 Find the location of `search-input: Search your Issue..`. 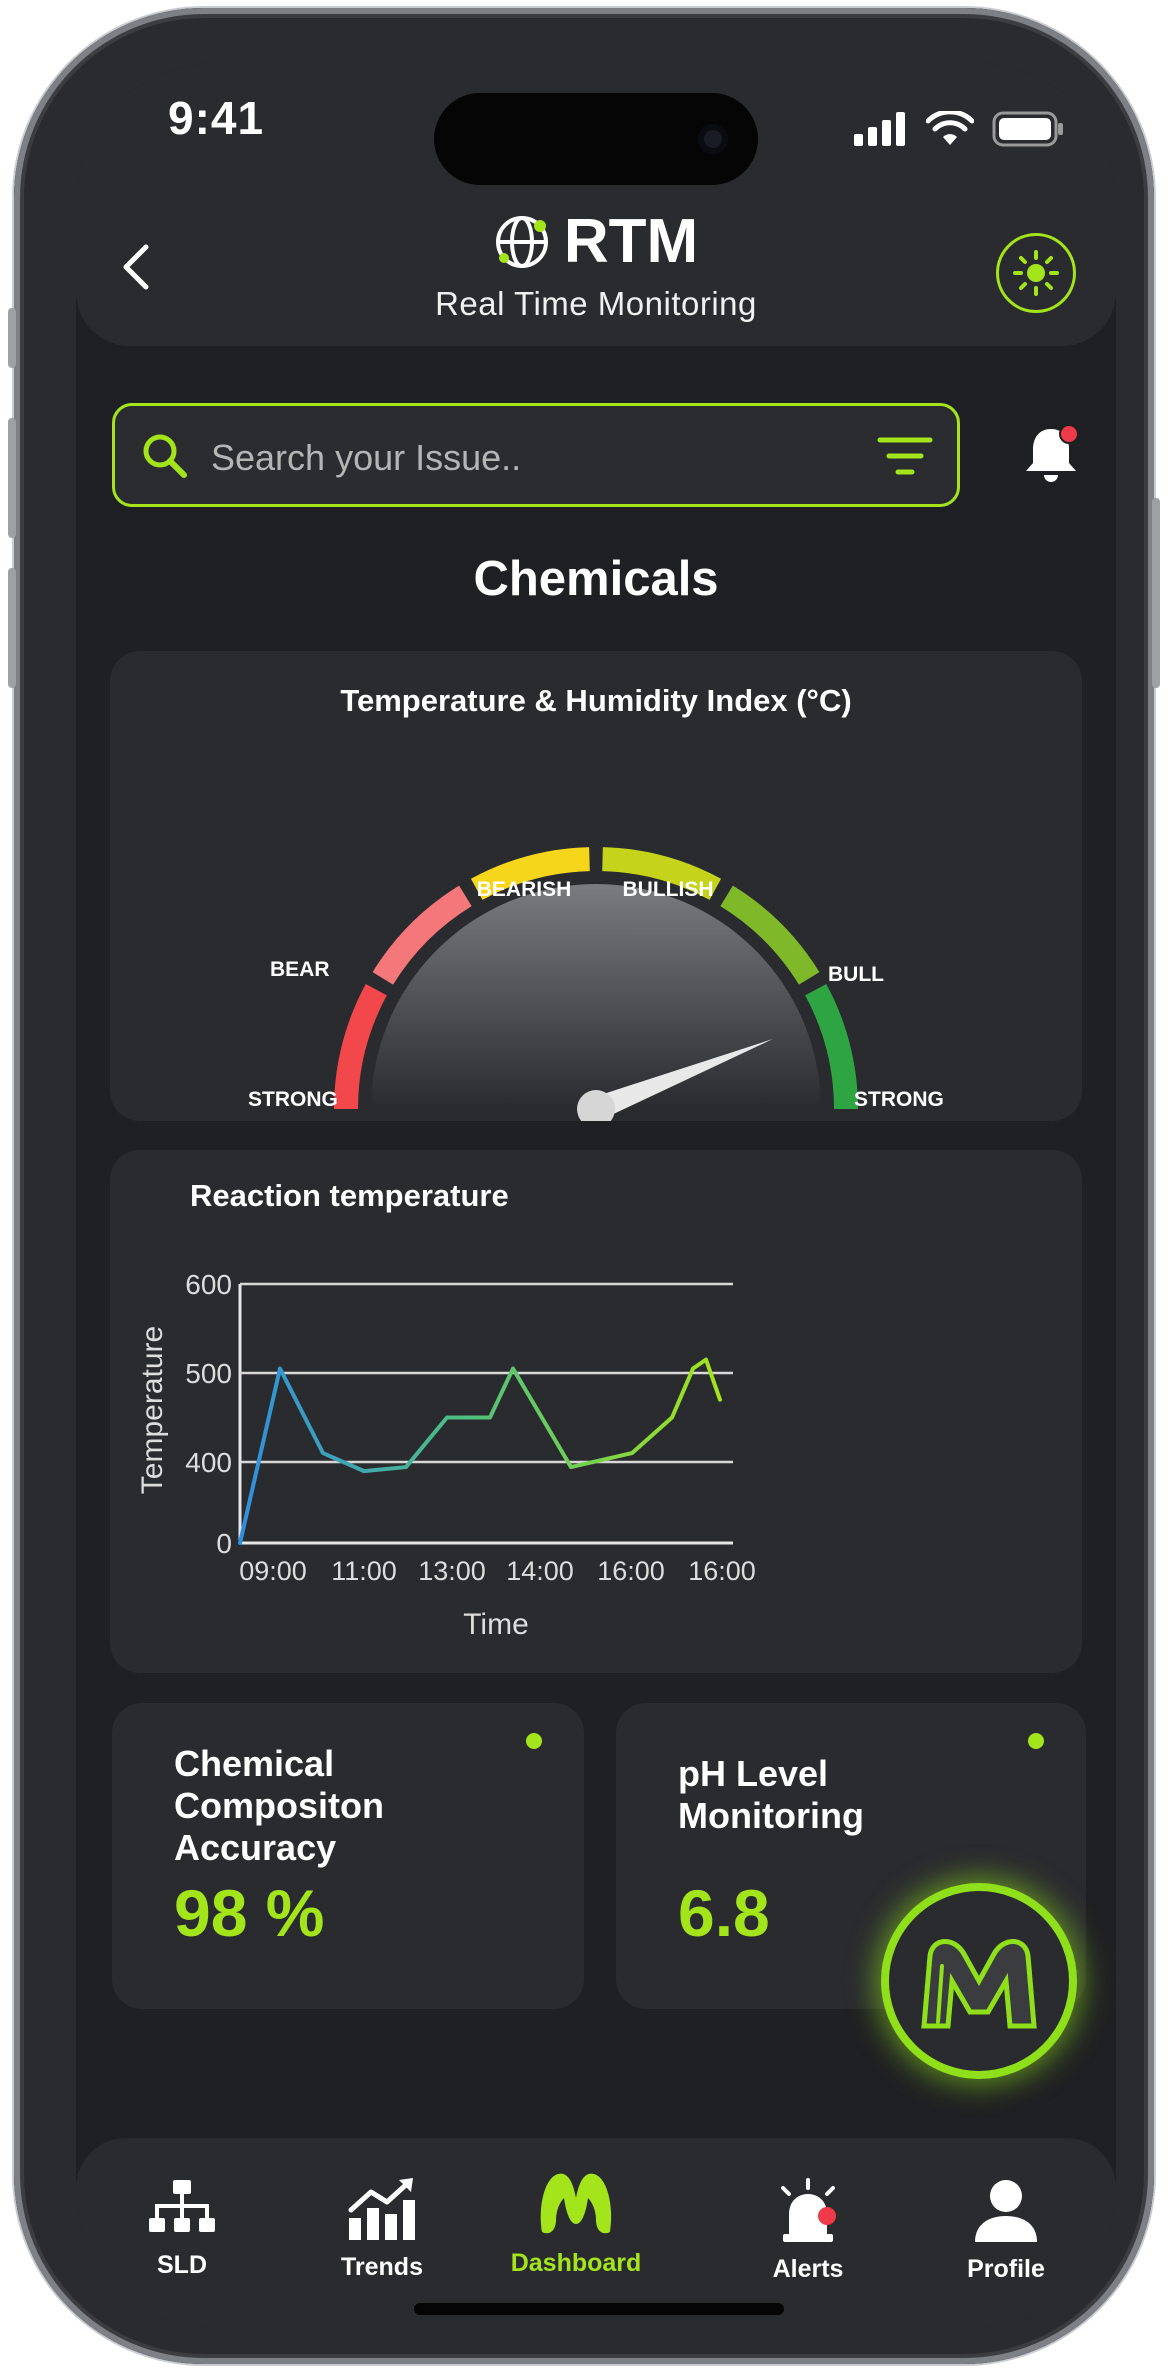

search-input: Search your Issue.. is located at coordinates (366, 458).